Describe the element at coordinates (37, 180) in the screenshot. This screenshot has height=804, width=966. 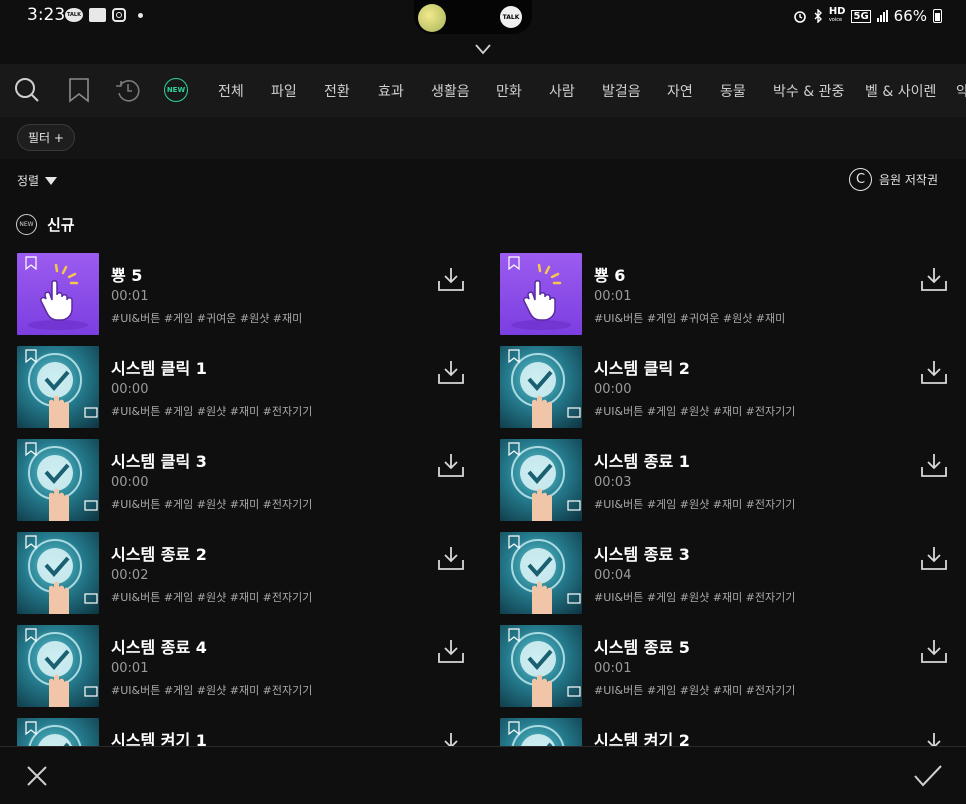
I see `sort-button: 정렬` at that location.